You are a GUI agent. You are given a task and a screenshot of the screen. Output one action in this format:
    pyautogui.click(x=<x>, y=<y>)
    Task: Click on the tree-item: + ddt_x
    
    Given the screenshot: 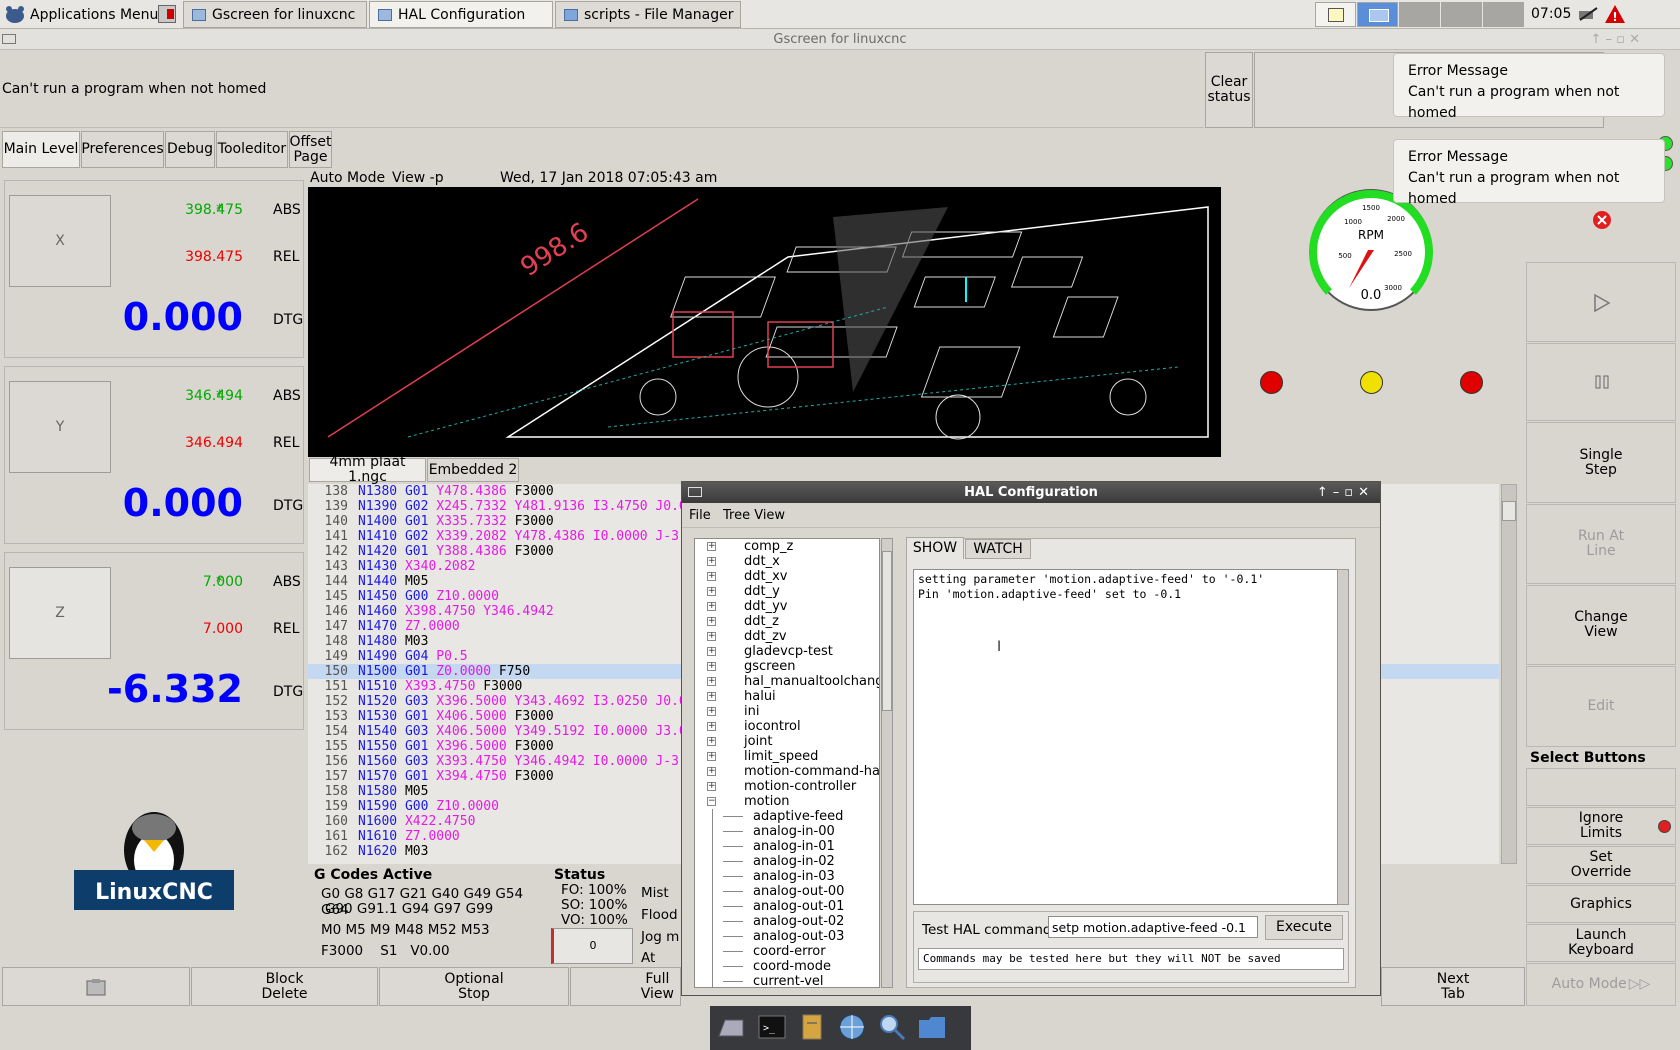 What is the action you would take?
    pyautogui.click(x=787, y=561)
    